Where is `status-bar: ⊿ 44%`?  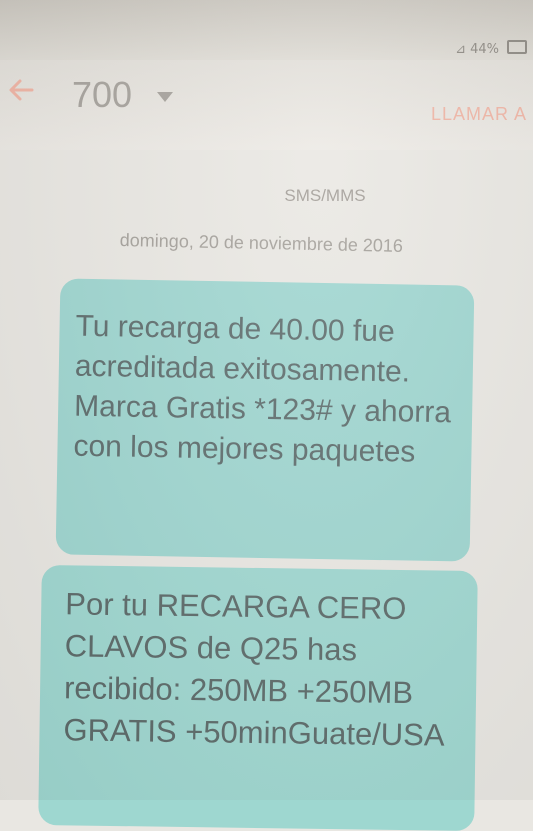
status-bar: ⊿ 44% is located at coordinates (266, 30).